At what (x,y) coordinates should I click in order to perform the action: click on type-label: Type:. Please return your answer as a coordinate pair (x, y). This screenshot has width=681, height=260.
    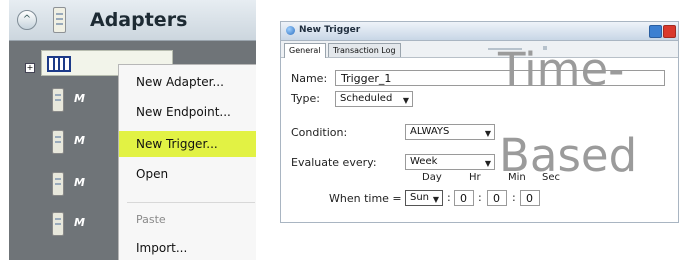
    Looking at the image, I should click on (305, 98).